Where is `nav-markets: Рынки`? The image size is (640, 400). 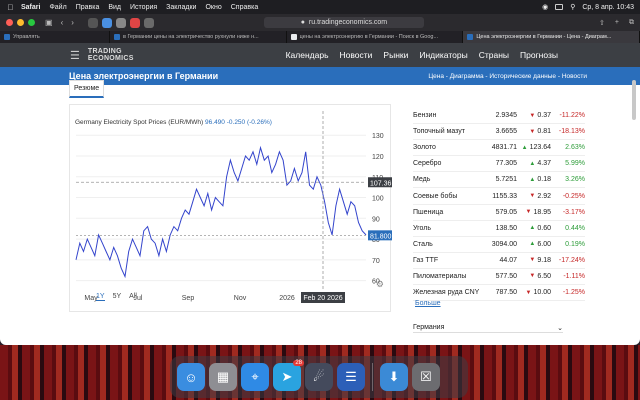 nav-markets: Рынки is located at coordinates (395, 55).